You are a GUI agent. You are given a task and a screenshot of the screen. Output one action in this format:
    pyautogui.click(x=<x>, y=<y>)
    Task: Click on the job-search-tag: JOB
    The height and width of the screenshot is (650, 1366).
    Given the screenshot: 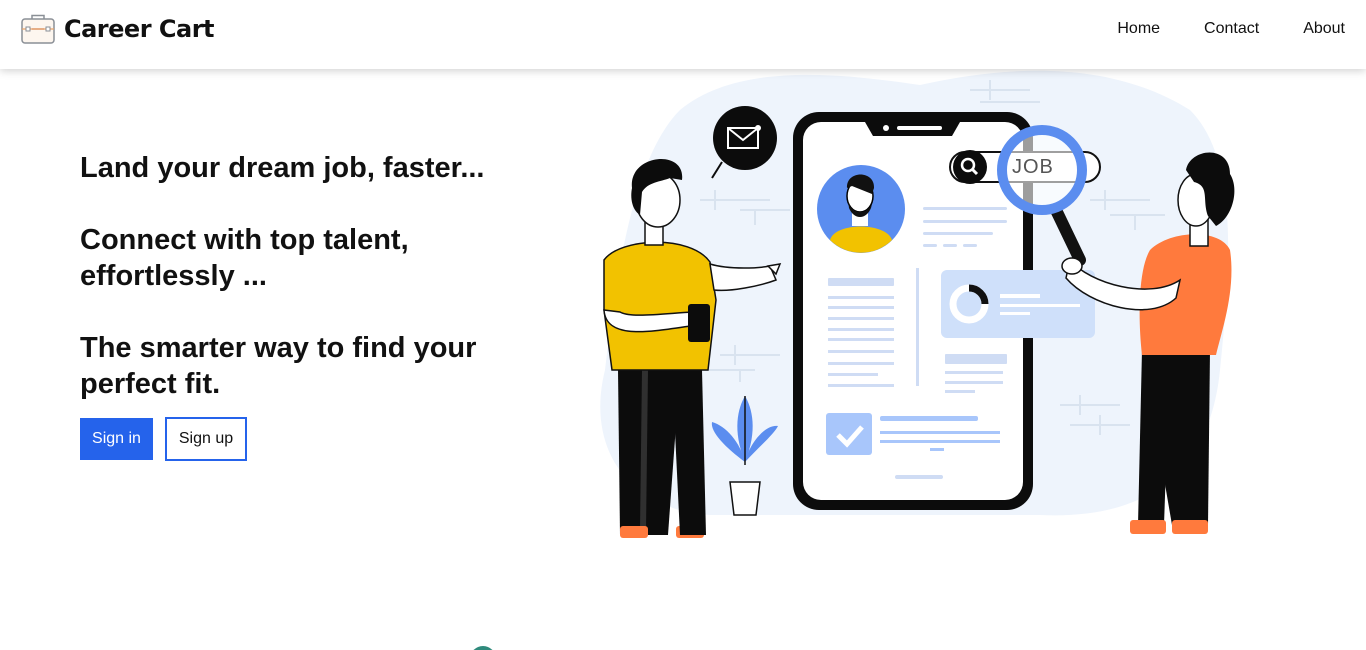 What is the action you would take?
    pyautogui.click(x=1033, y=167)
    